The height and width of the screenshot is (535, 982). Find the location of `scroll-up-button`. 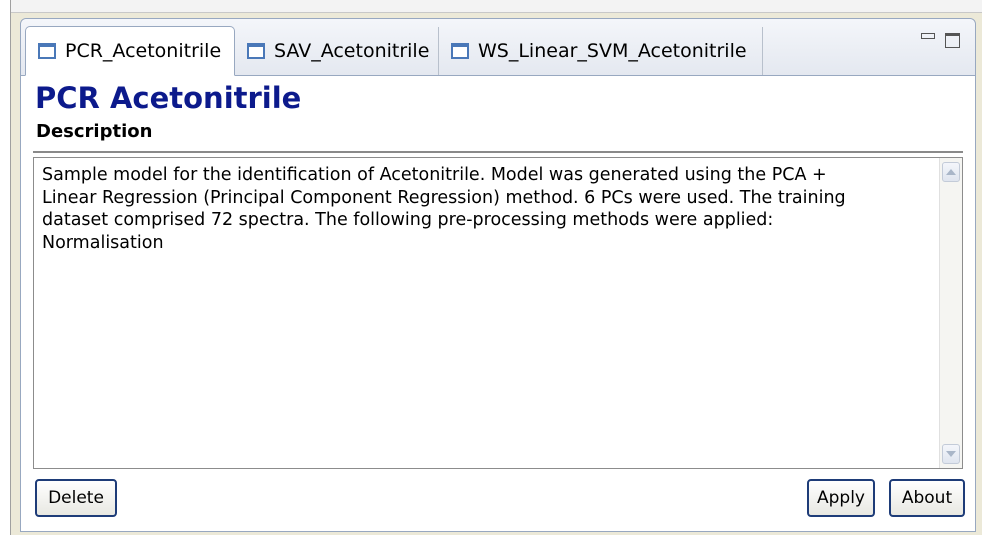

scroll-up-button is located at coordinates (951, 172).